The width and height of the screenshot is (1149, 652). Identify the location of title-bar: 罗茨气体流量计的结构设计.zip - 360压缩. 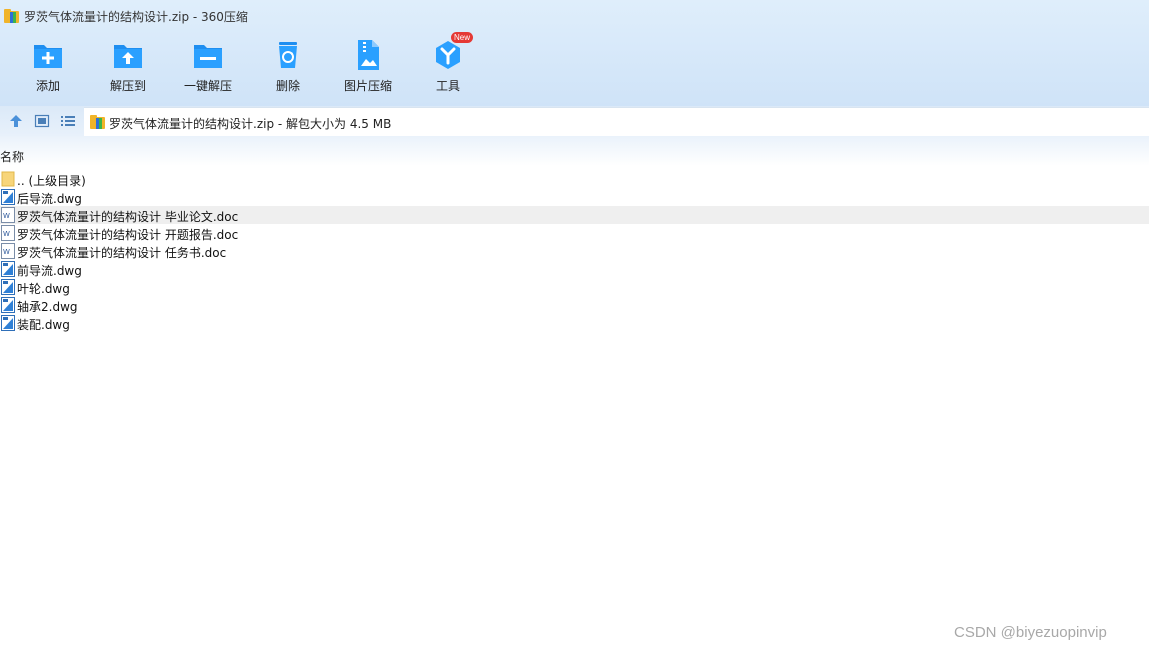
(574, 15).